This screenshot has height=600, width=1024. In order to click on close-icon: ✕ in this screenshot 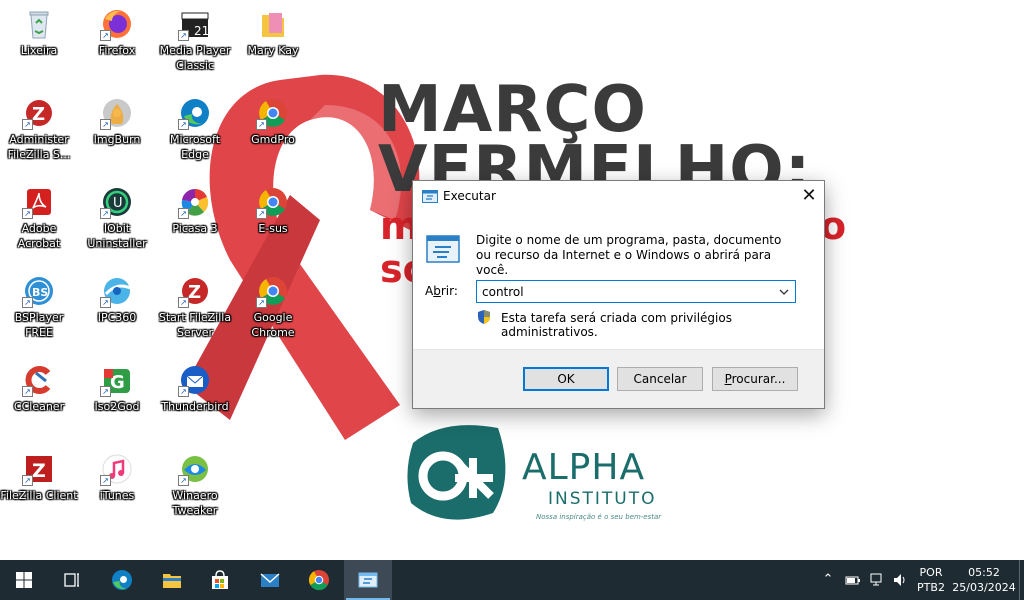, I will do `click(809, 196)`.